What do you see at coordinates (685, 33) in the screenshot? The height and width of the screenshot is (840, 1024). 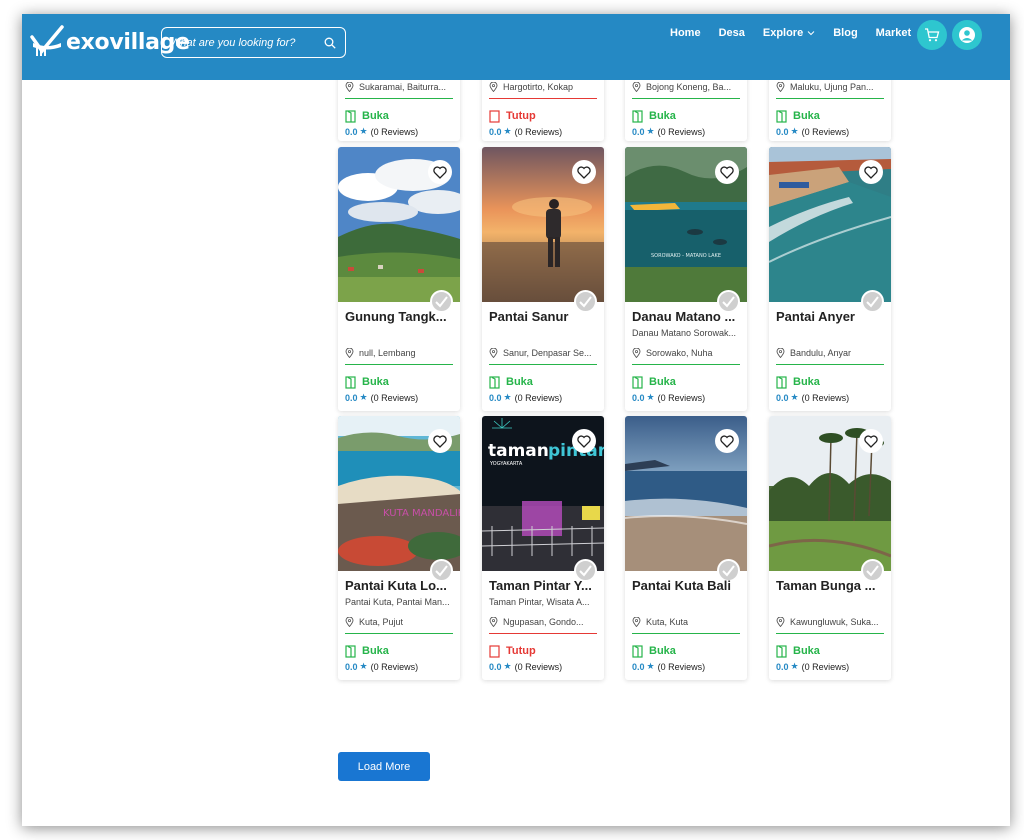 I see `nav-home: Home` at bounding box center [685, 33].